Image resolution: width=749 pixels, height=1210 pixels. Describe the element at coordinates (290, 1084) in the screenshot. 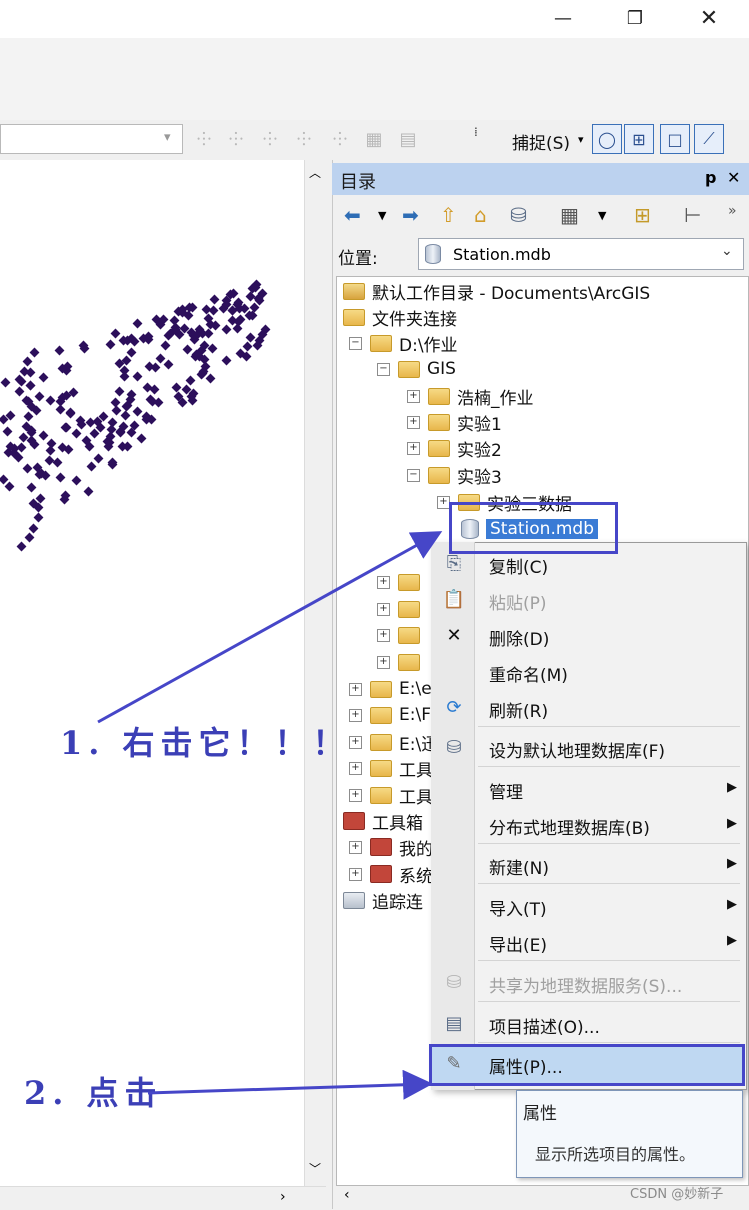

I see `arrow-to-properties` at that location.